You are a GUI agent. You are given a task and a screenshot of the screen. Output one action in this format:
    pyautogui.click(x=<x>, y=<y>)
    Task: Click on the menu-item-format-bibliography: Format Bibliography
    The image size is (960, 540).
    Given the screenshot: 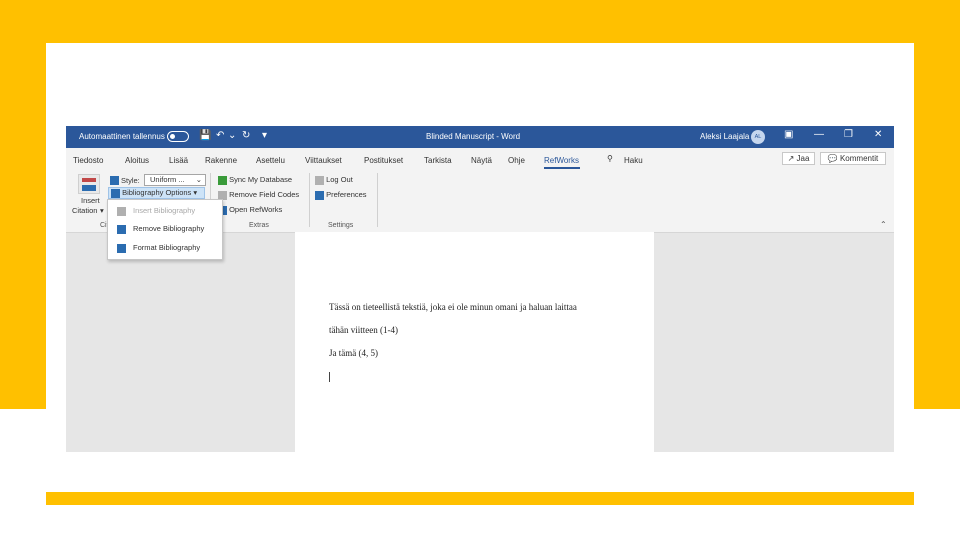 What is the action you would take?
    pyautogui.click(x=165, y=248)
    